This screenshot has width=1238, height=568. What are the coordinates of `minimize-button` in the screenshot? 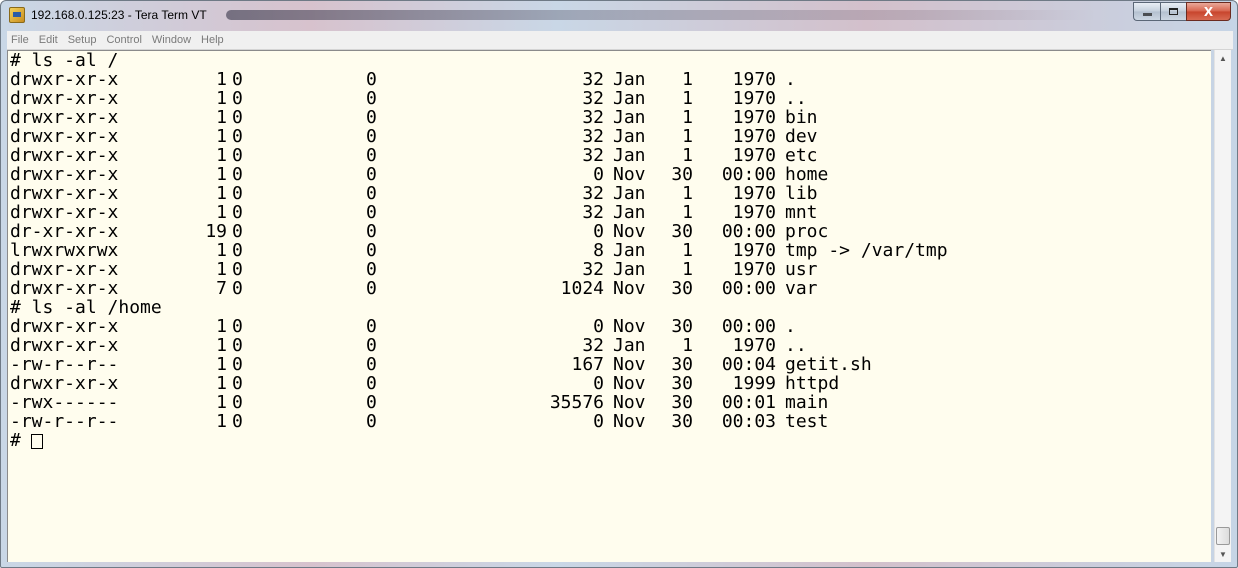 It's located at (1146, 11).